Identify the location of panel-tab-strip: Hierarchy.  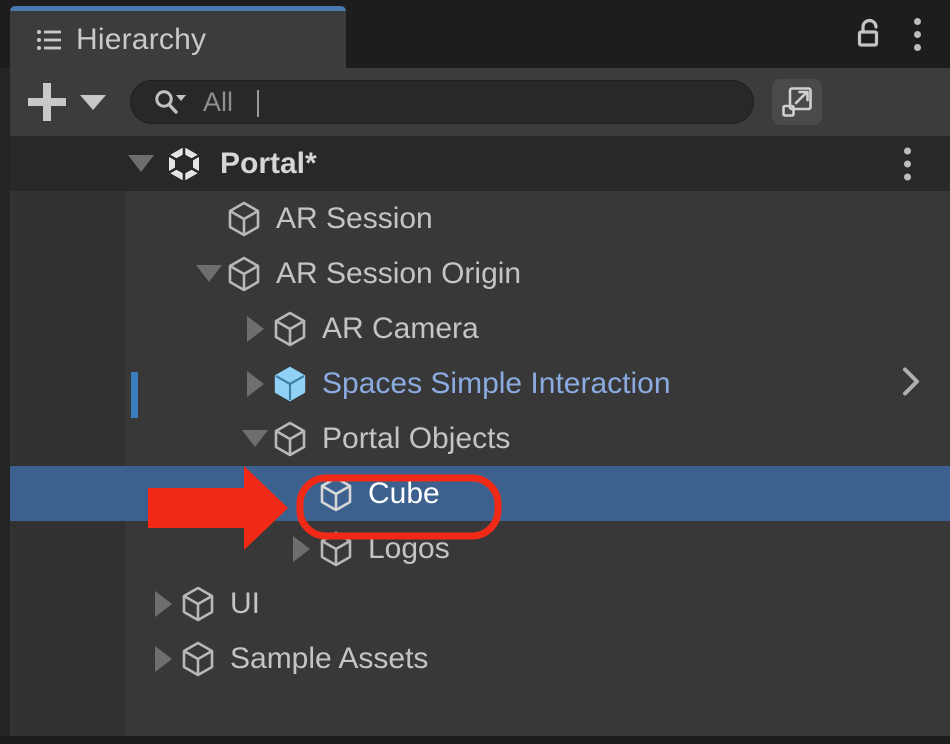
(475, 34).